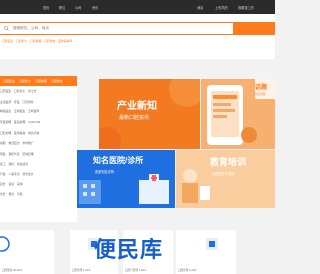 This screenshot has height=274, width=320. What do you see at coordinates (261, 88) in the screenshot?
I see `topic-title: 话题` at bounding box center [261, 88].